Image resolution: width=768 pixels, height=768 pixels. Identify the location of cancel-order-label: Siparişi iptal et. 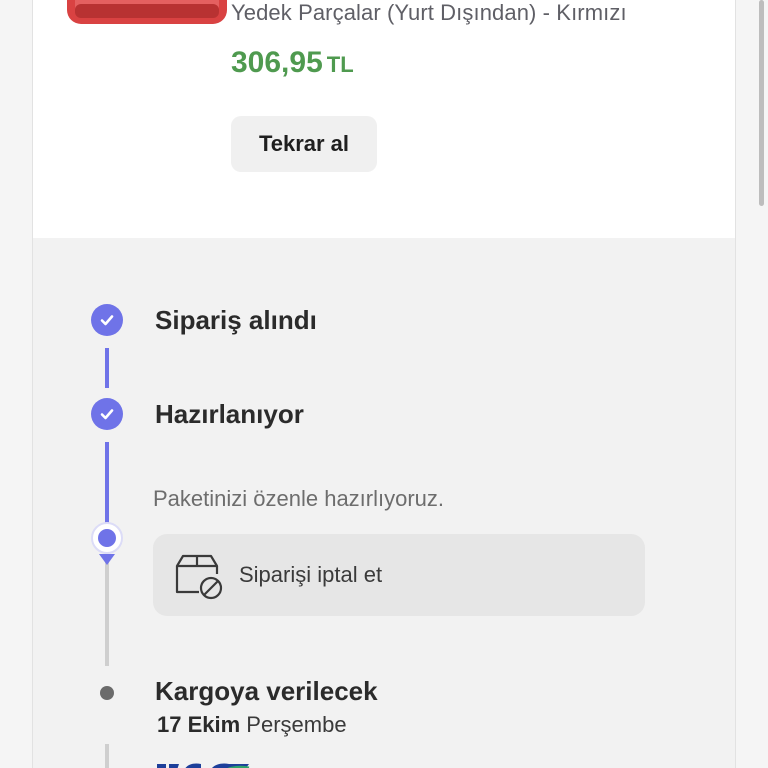
(311, 574).